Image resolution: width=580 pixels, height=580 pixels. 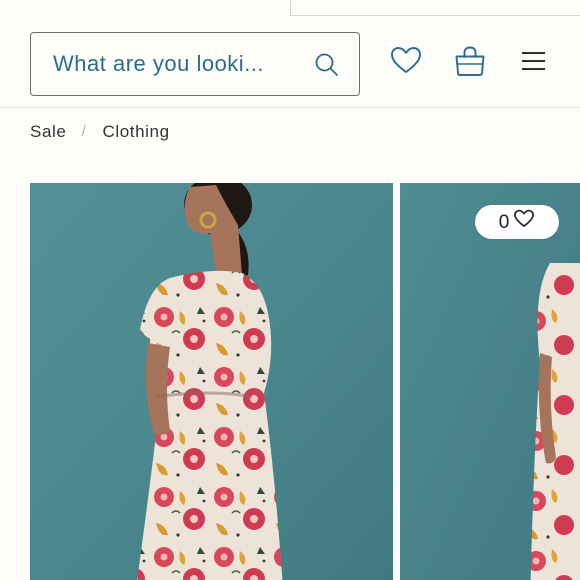 I want to click on hamburger-menu-icon, so click(x=534, y=61).